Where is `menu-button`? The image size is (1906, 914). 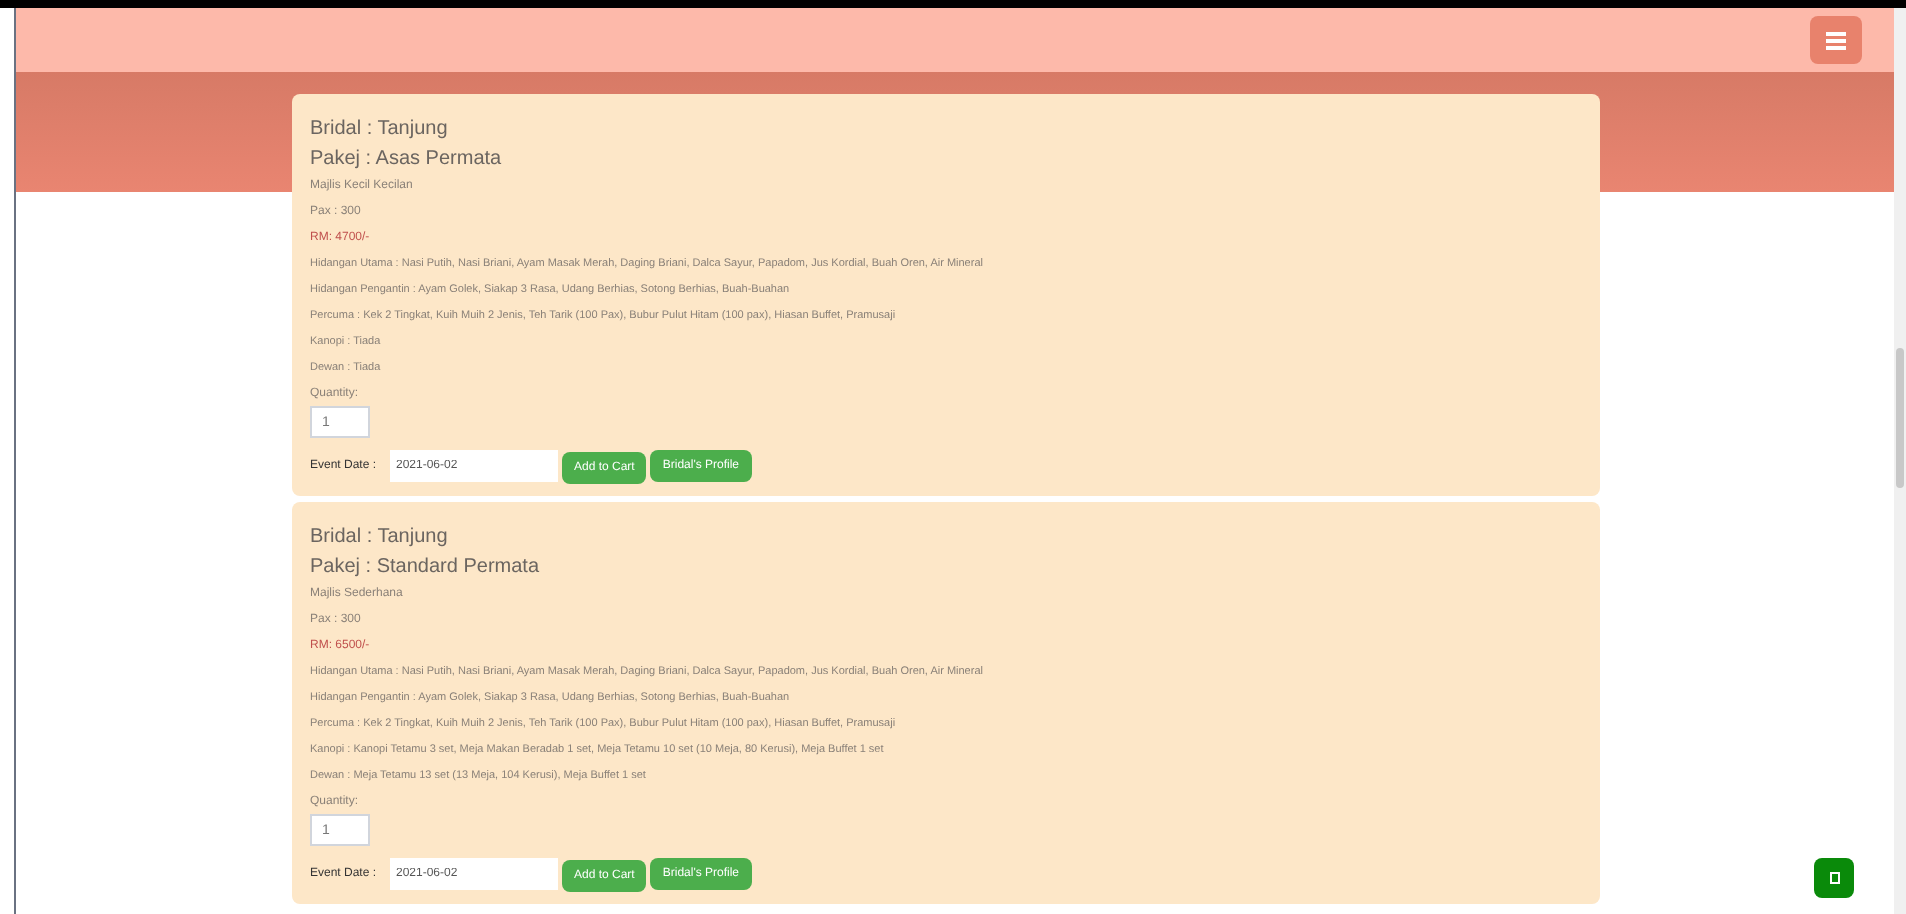 menu-button is located at coordinates (1836, 40).